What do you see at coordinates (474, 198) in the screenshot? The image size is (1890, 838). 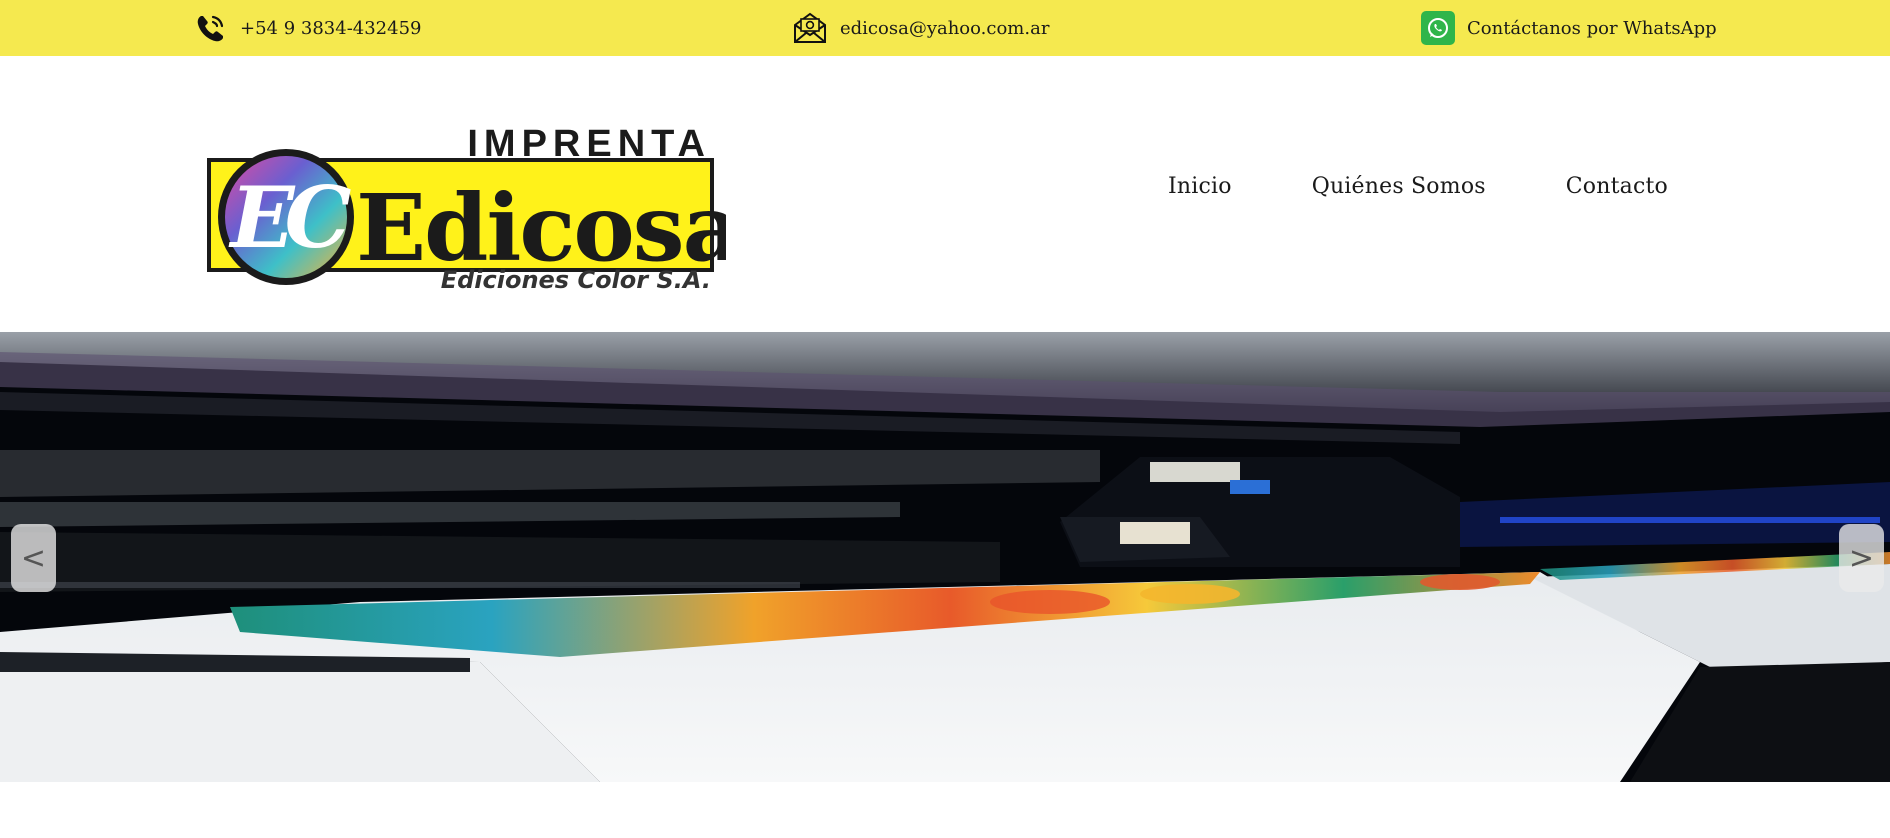 I see `brand-logo: IMPRENTA Edicosa EC Ediciones Color S.A.` at bounding box center [474, 198].